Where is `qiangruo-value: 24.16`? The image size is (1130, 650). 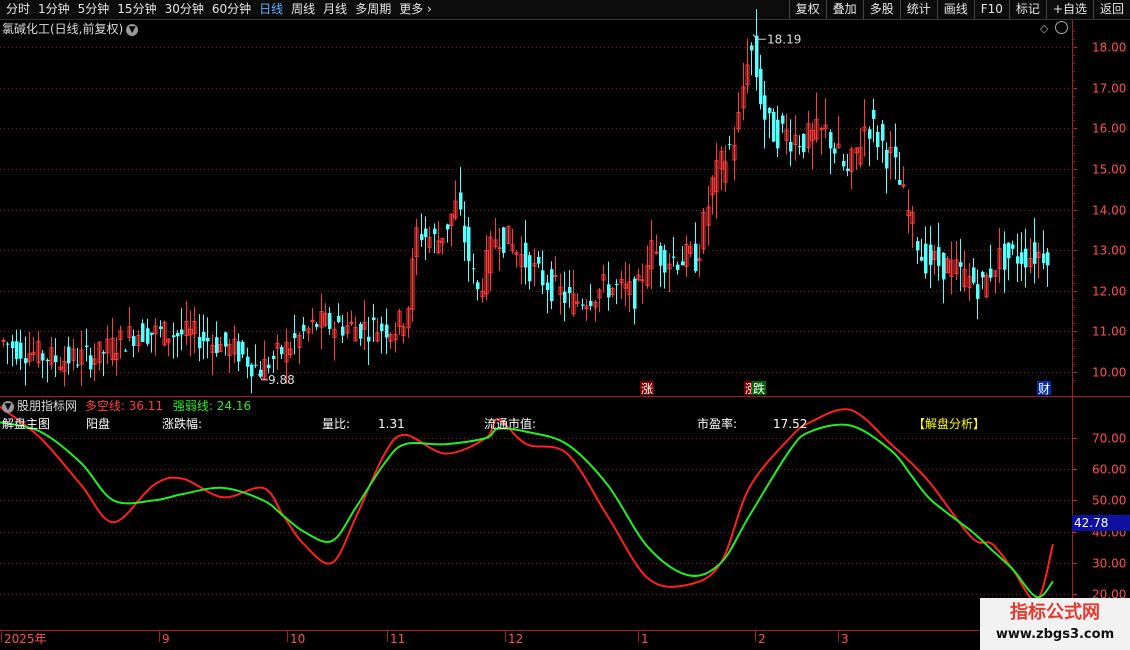
qiangruo-value: 24.16 is located at coordinates (234, 406).